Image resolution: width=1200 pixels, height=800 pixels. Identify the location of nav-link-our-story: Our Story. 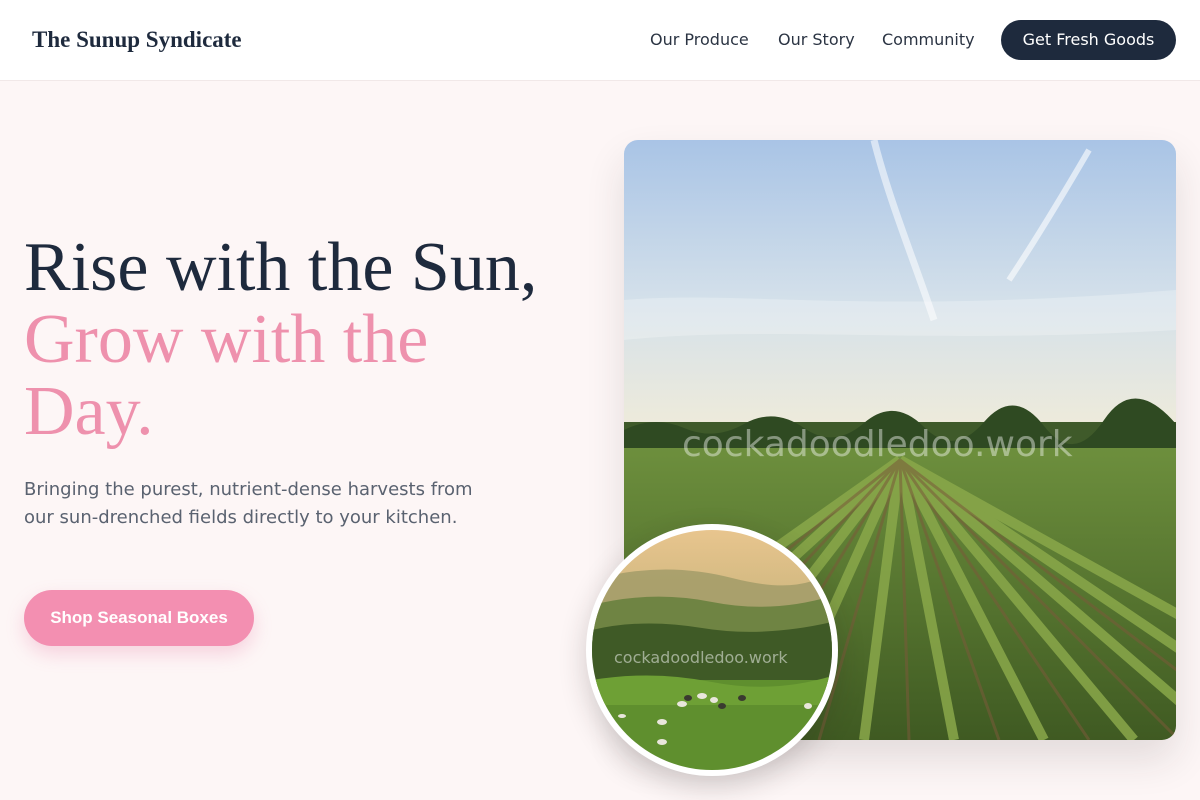
(816, 40).